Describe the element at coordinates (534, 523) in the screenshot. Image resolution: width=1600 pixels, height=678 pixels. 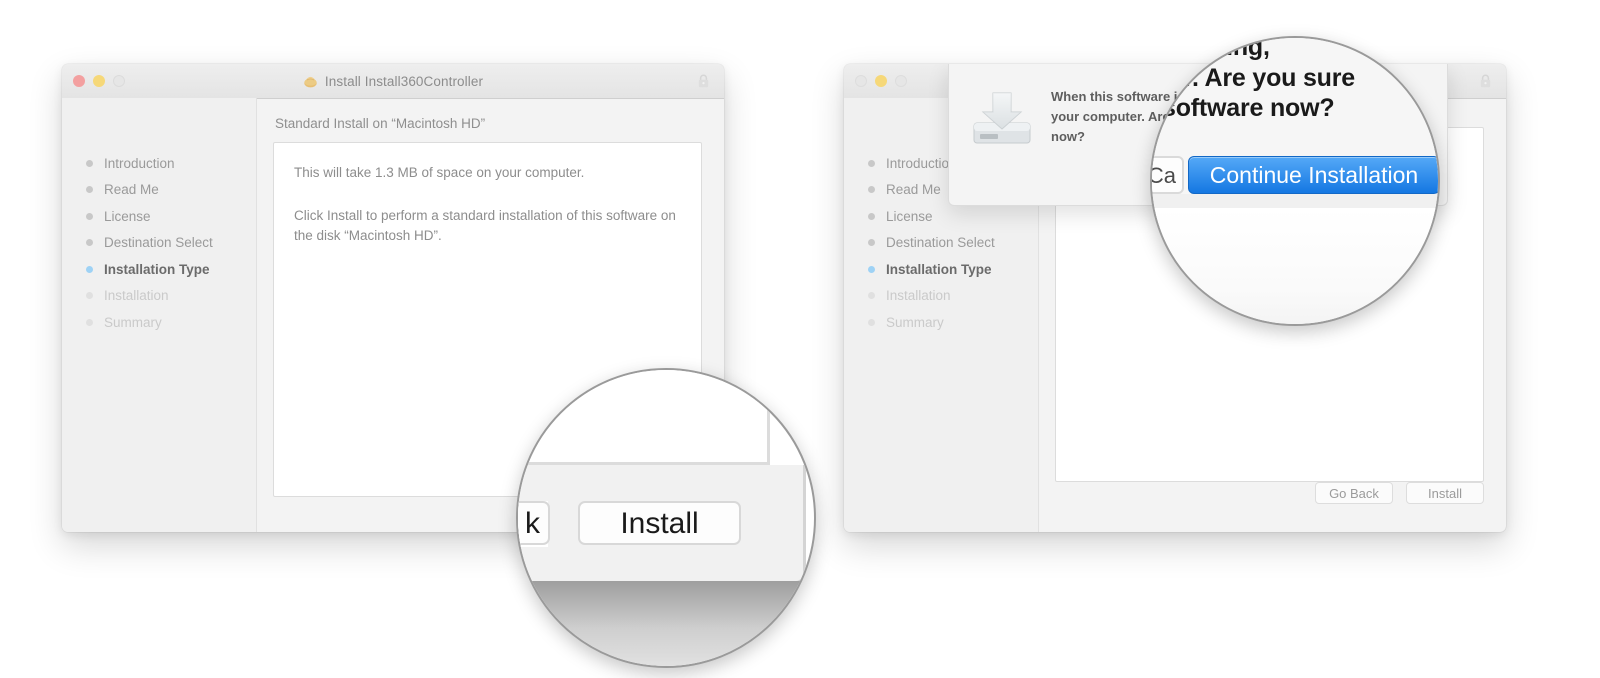
I see `zoomed-go-back-button: k` at that location.